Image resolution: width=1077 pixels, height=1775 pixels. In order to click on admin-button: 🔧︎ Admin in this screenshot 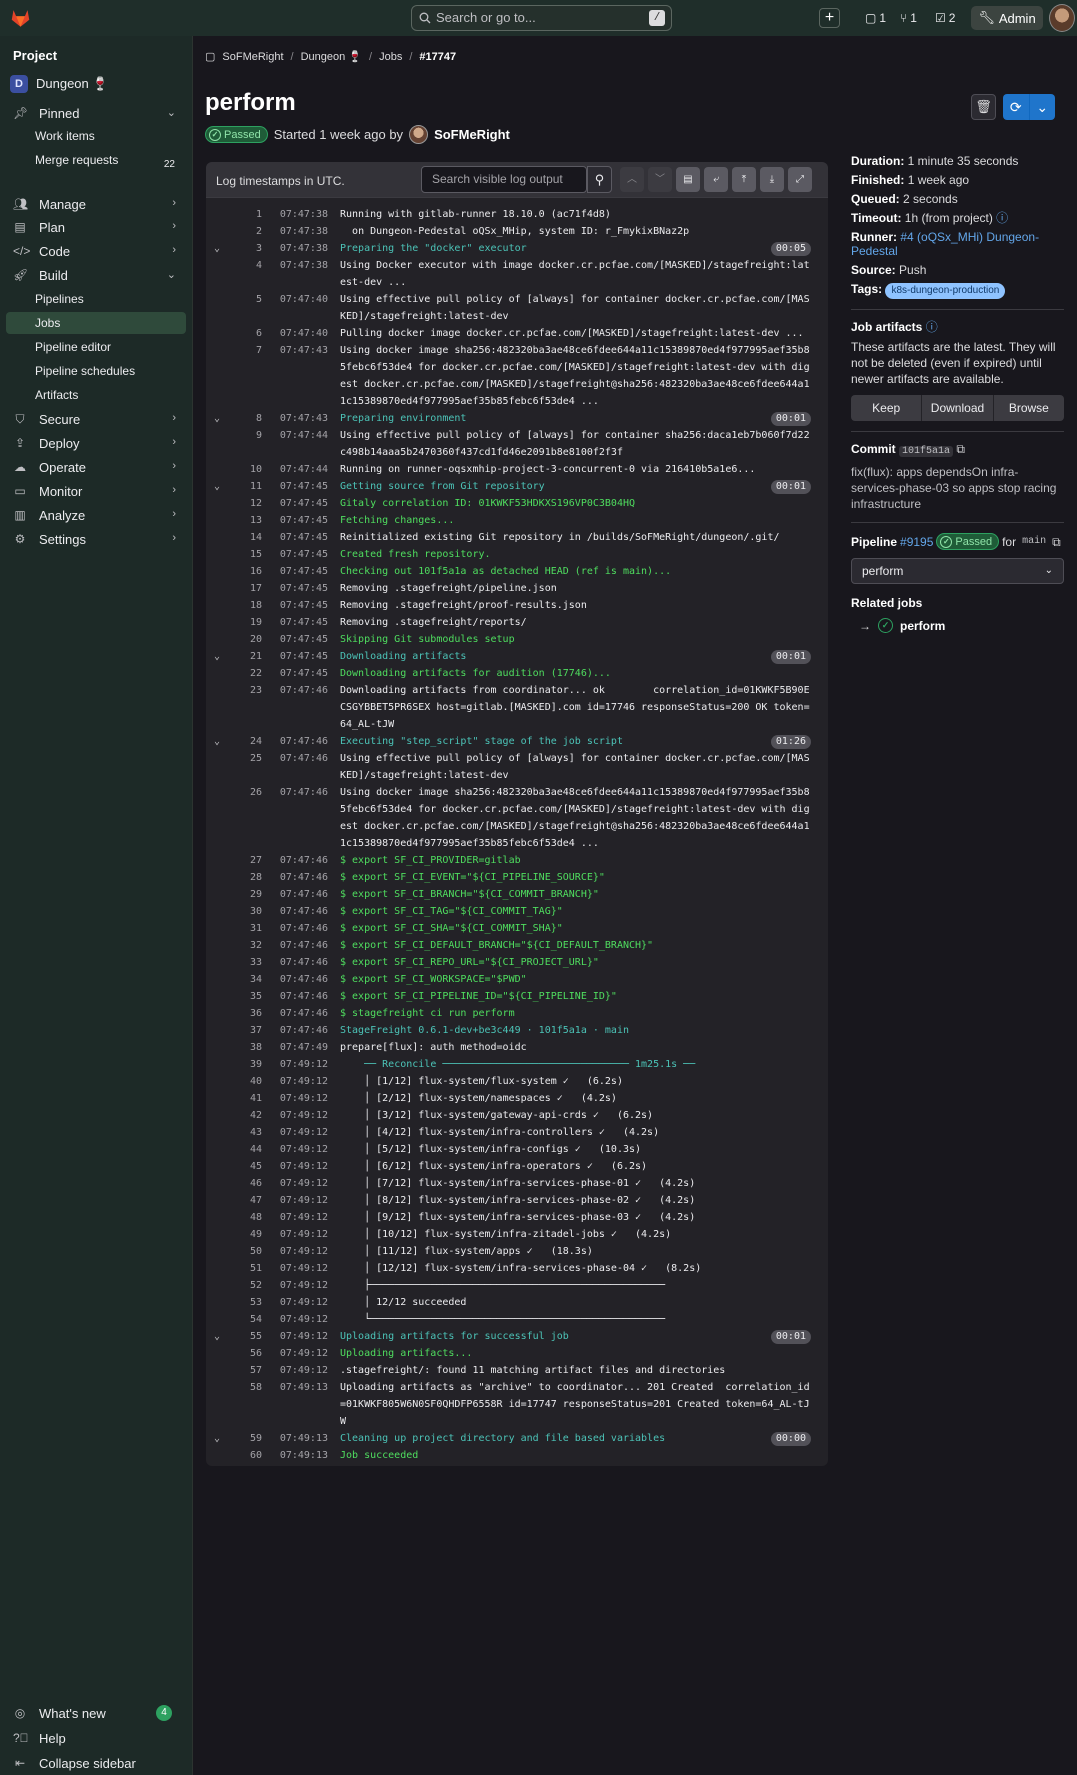, I will do `click(1007, 18)`.